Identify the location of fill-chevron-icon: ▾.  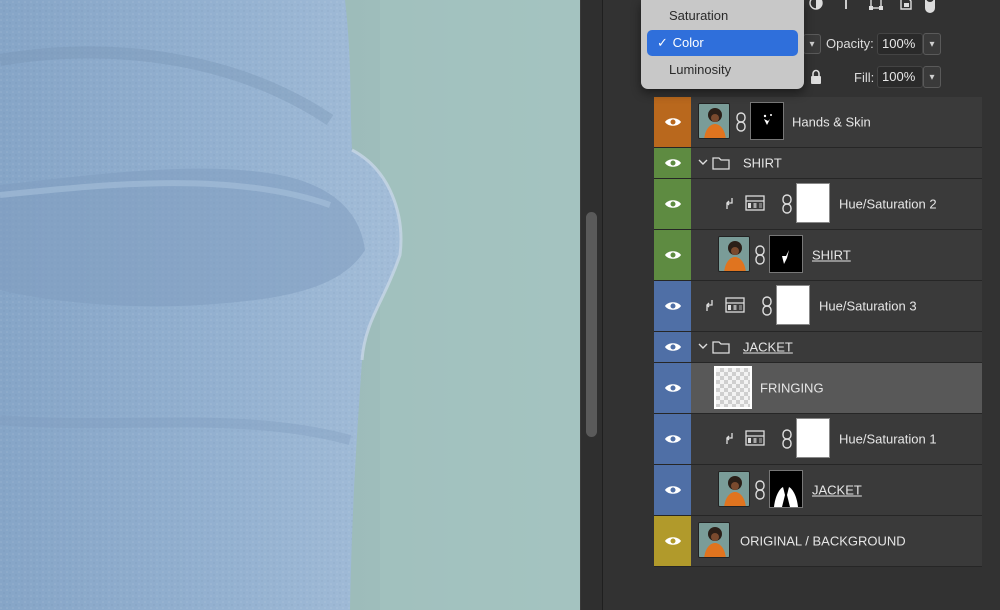
(932, 77).